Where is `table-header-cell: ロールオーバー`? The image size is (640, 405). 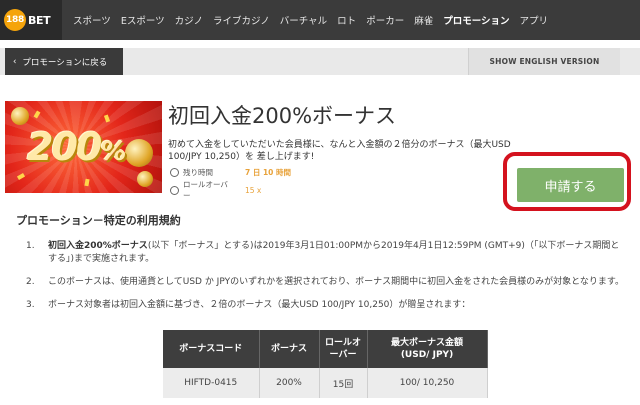
table-header-cell: ロールオーバー is located at coordinates (343, 349).